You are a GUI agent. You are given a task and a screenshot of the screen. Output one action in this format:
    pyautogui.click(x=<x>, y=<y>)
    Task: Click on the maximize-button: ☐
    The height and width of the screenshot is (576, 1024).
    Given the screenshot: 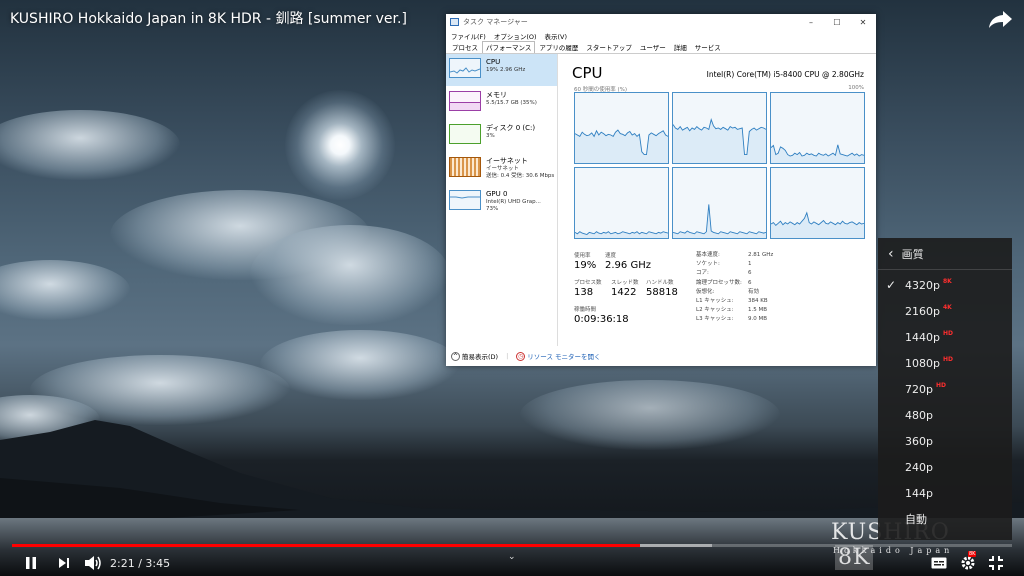 What is the action you would take?
    pyautogui.click(x=837, y=22)
    